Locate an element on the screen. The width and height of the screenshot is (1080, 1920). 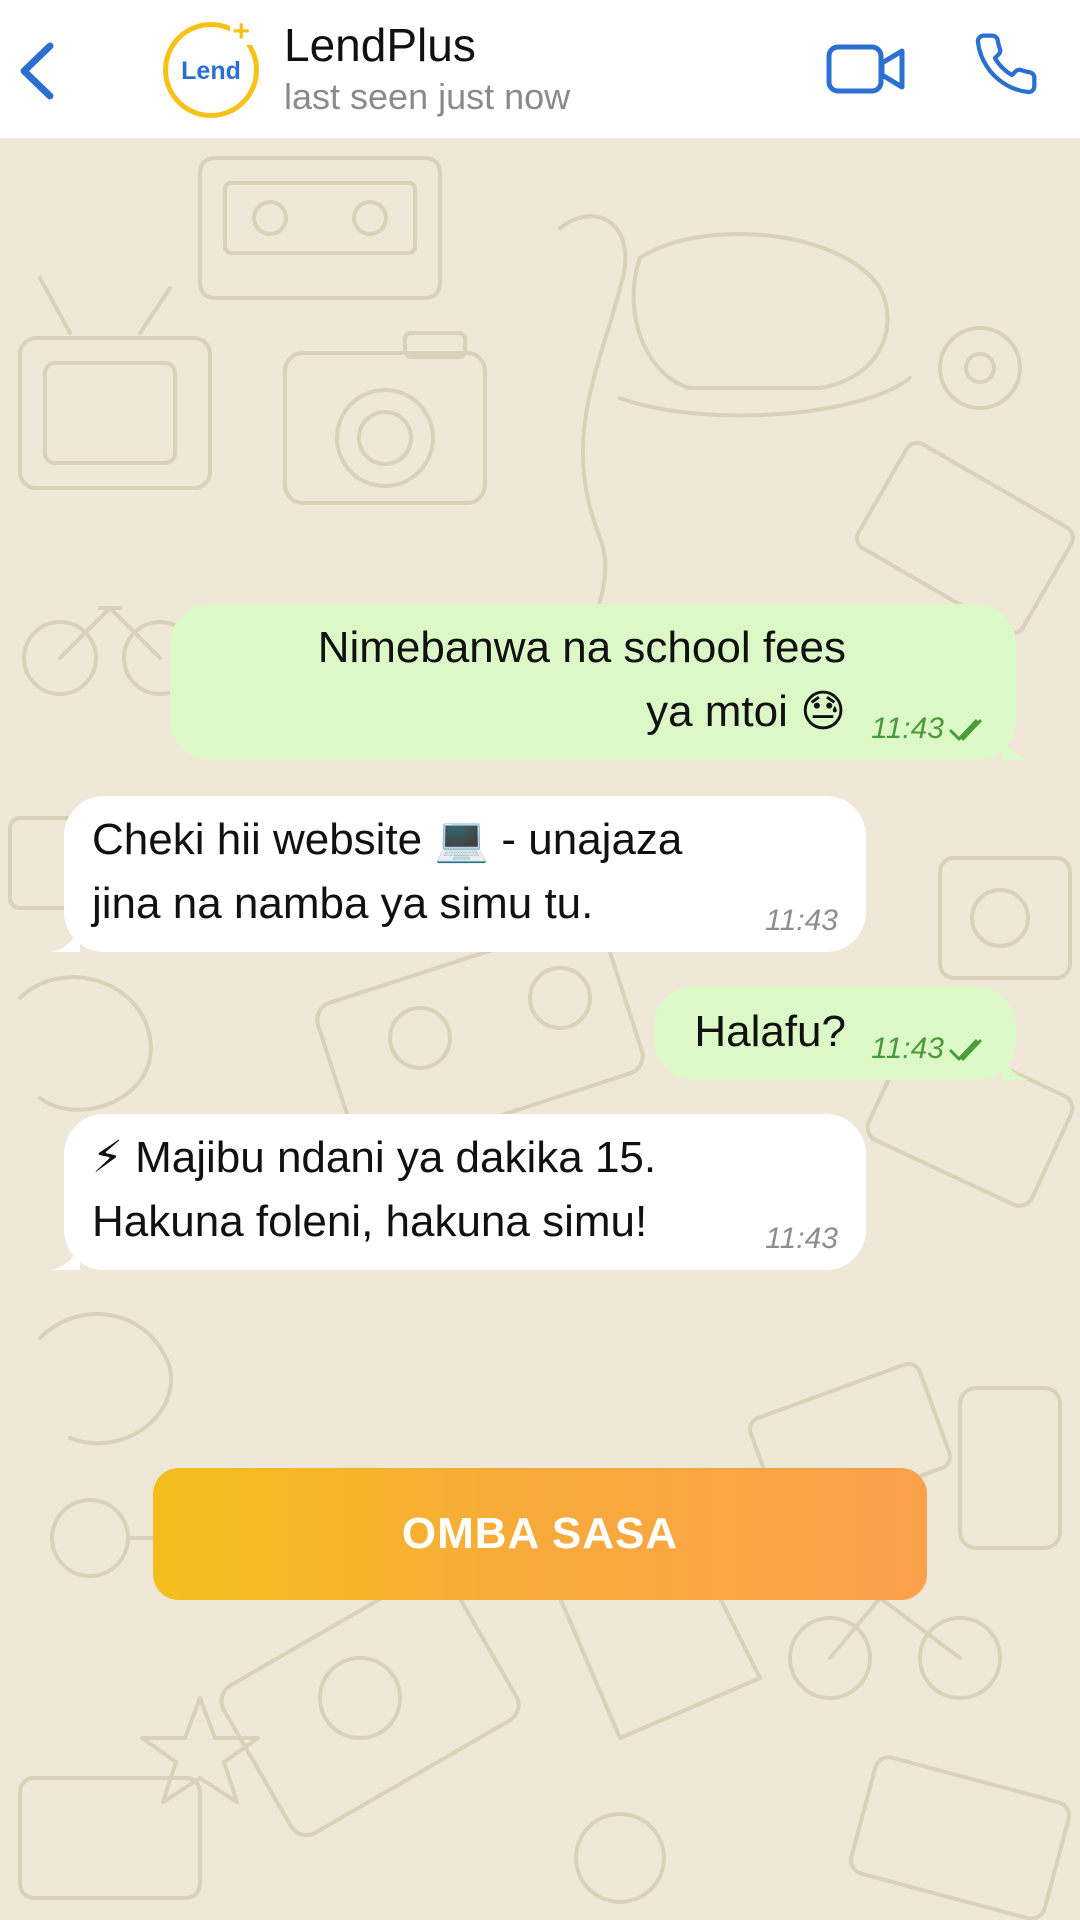
phone-icon is located at coordinates (1006, 64).